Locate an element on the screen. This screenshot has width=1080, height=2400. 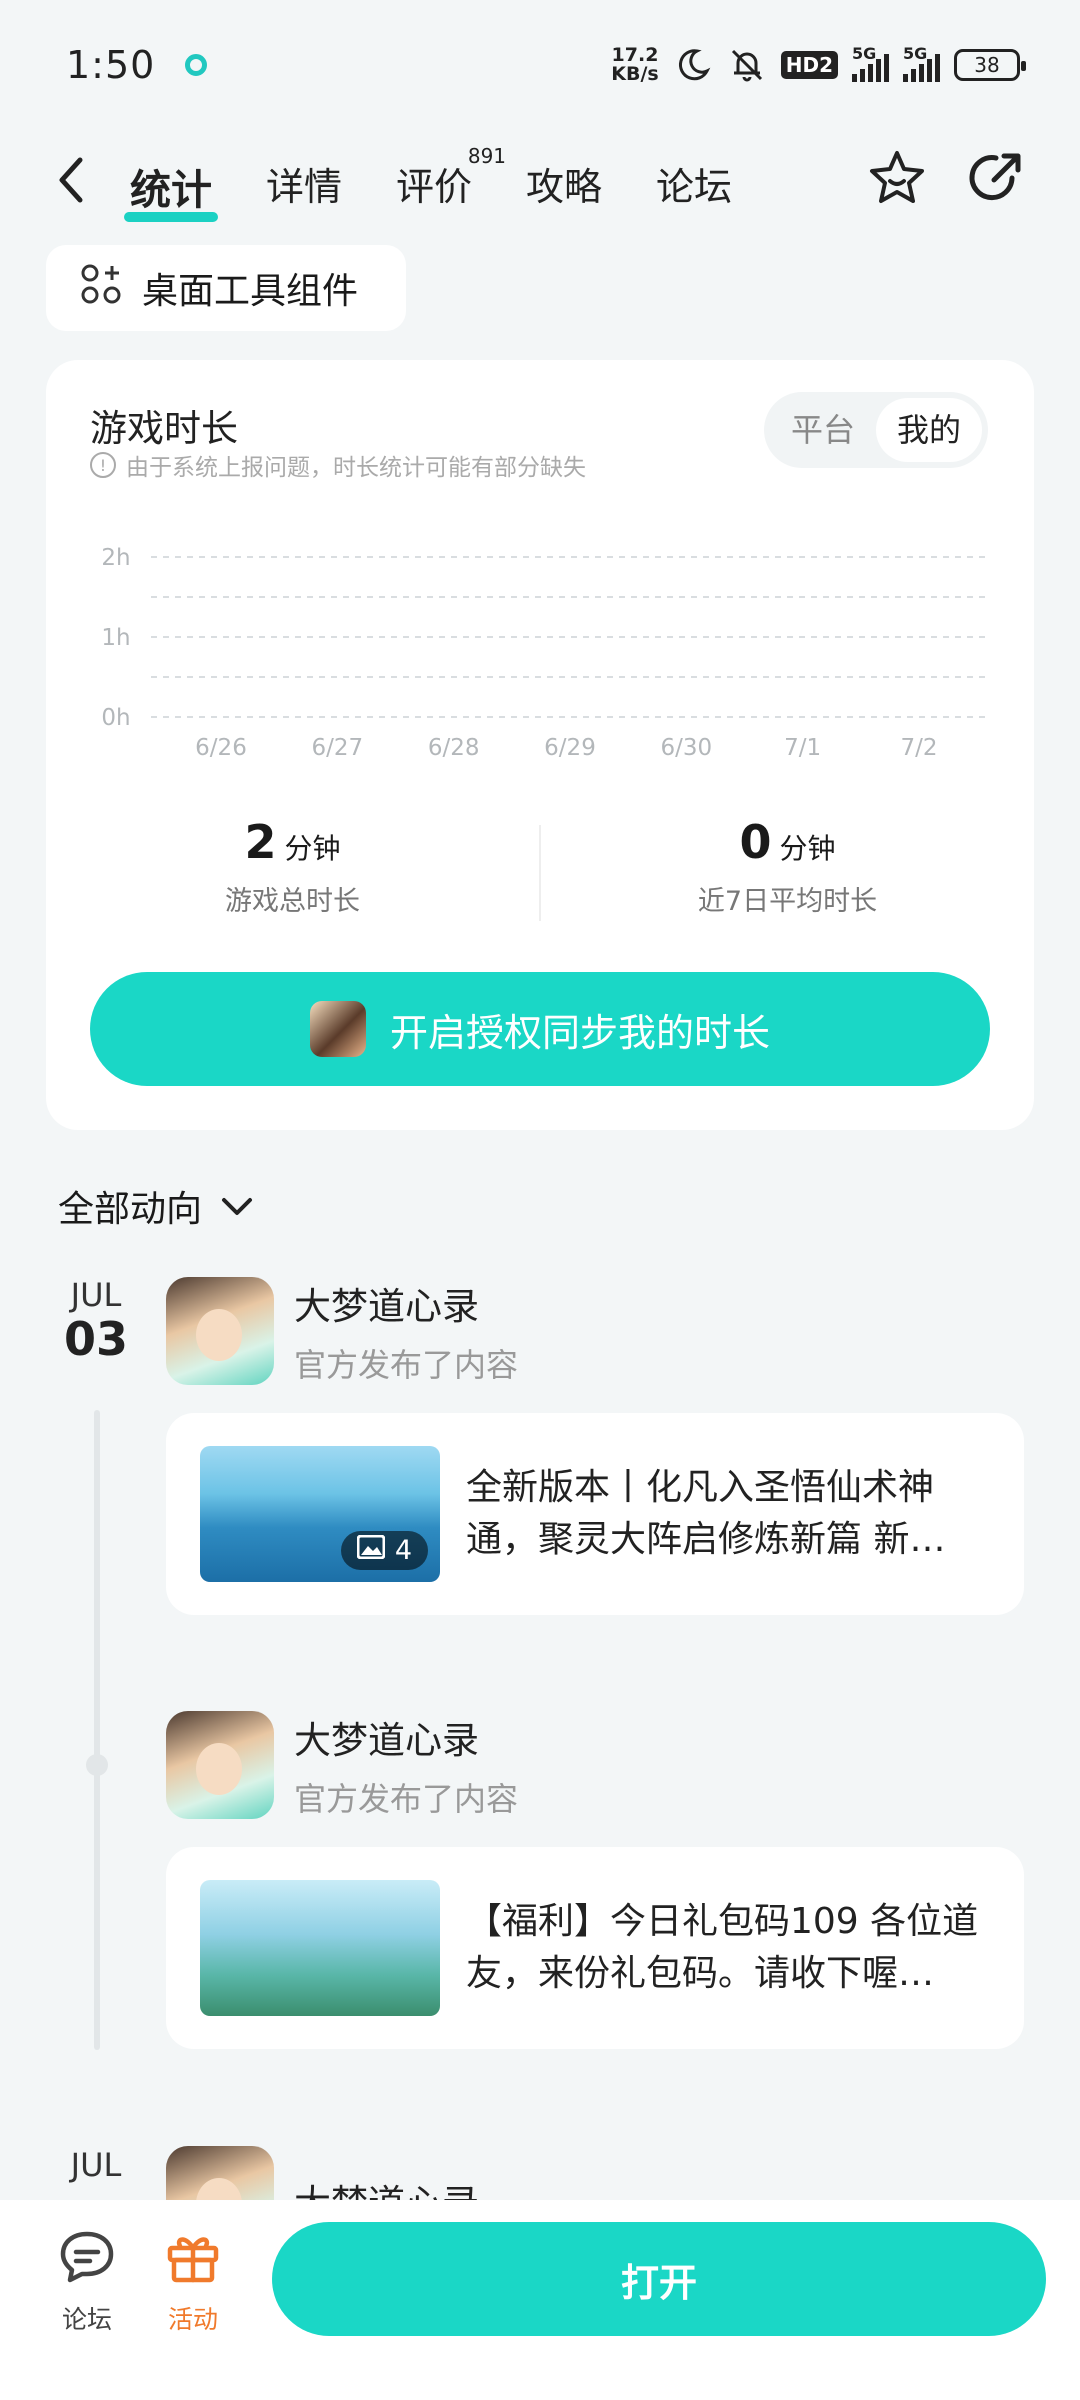
toggle-platform: 平台 is located at coordinates (823, 430).